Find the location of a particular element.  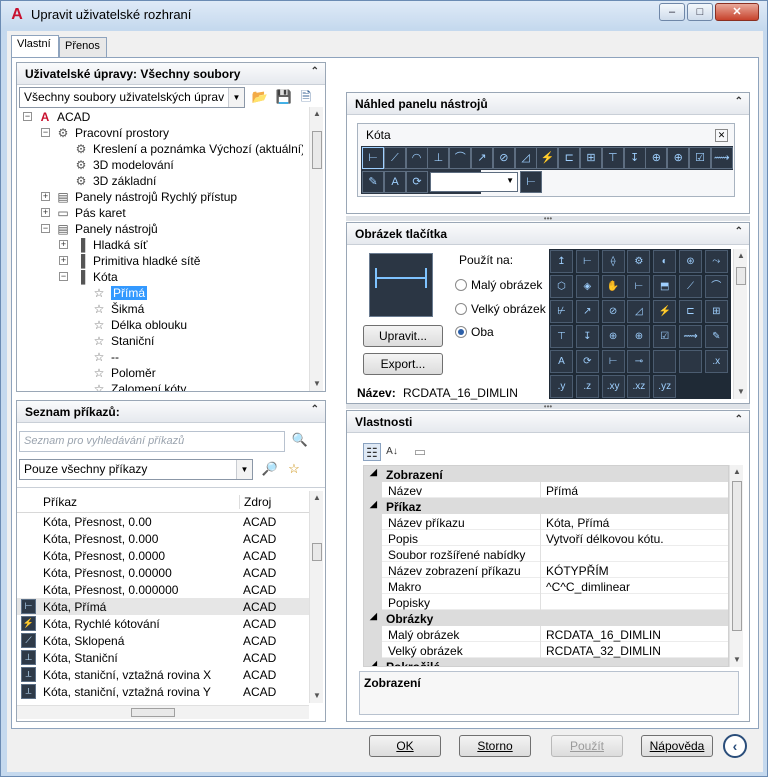

ok-button: OK is located at coordinates (405, 746).